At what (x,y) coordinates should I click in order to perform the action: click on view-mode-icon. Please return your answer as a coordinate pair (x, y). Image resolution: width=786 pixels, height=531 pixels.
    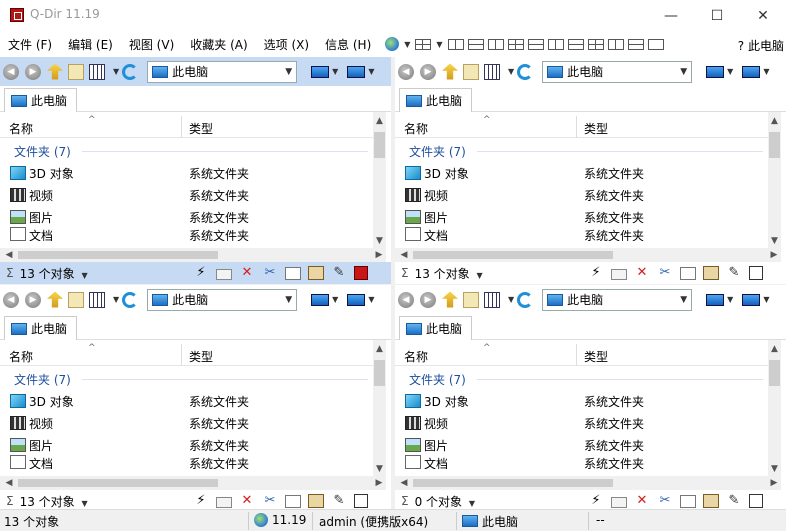
    Looking at the image, I should click on (492, 71).